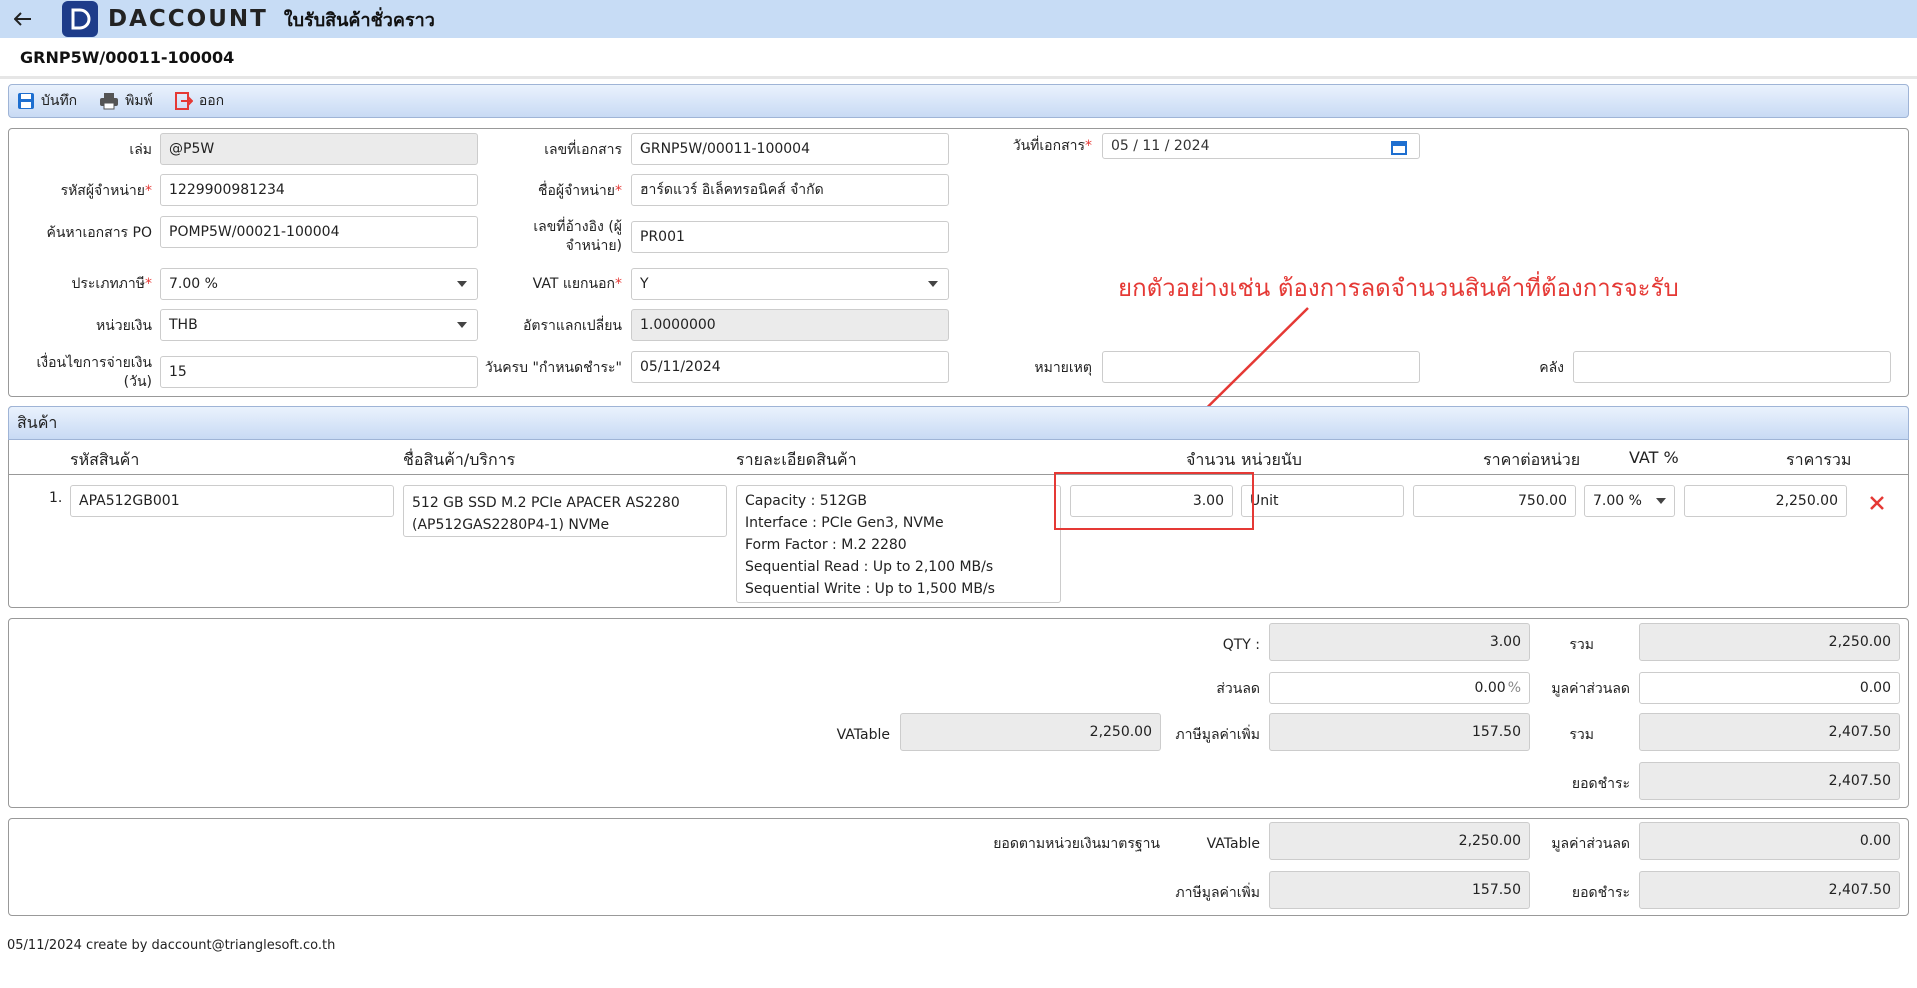 Image resolution: width=1917 pixels, height=988 pixels. Describe the element at coordinates (1590, 844) in the screenshot. I see `base-discount-label: มูลค่าส่วนลด` at that location.